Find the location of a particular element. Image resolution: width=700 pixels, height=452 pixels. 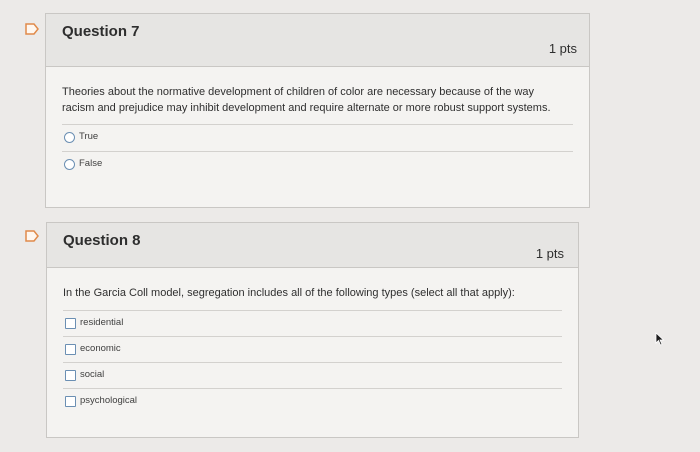

question-title: Question 7 is located at coordinates (101, 31).